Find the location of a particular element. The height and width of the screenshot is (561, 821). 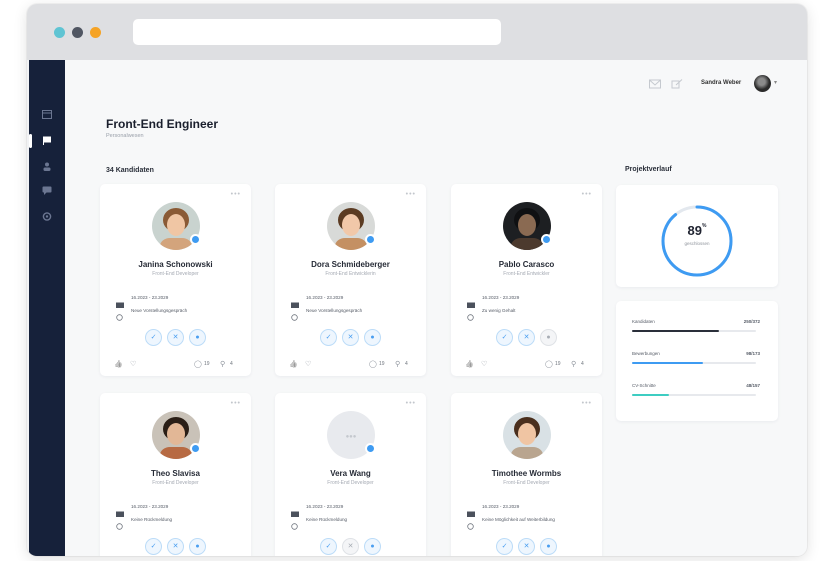

window-dot-dark-icon is located at coordinates (77, 32).